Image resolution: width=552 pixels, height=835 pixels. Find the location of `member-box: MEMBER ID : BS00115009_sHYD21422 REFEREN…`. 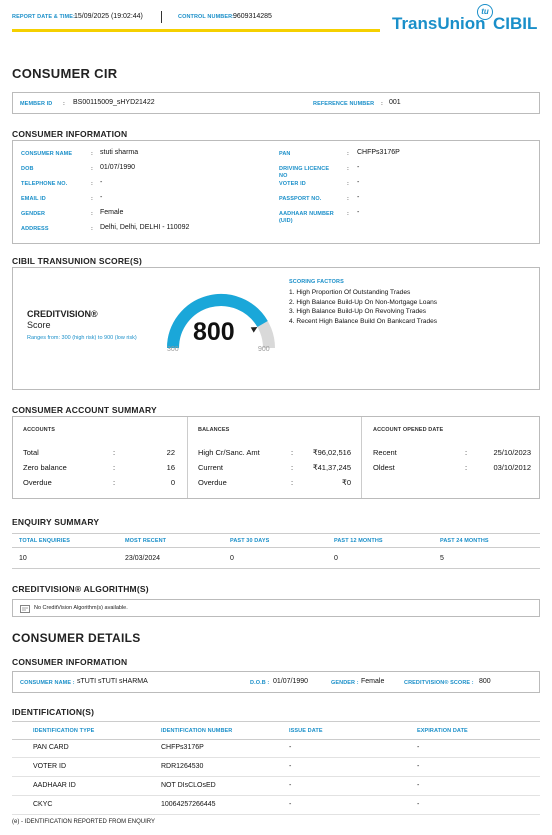

member-box: MEMBER ID : BS00115009_sHYD21422 REFEREN… is located at coordinates (276, 103).